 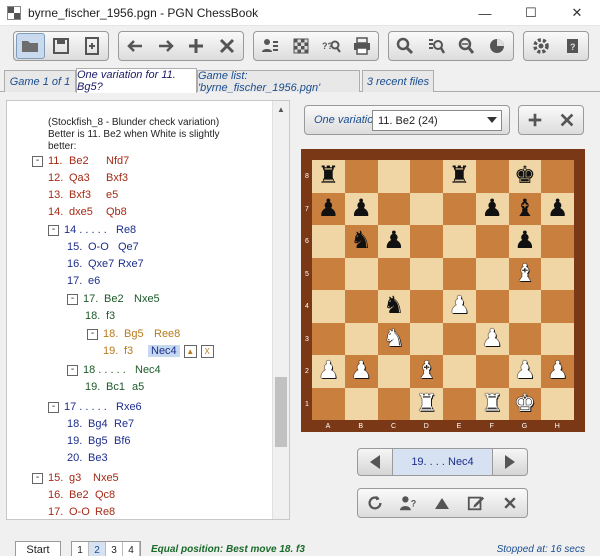 What do you see at coordinates (525, 208) in the screenshot?
I see `square-g7: ♝` at bounding box center [525, 208].